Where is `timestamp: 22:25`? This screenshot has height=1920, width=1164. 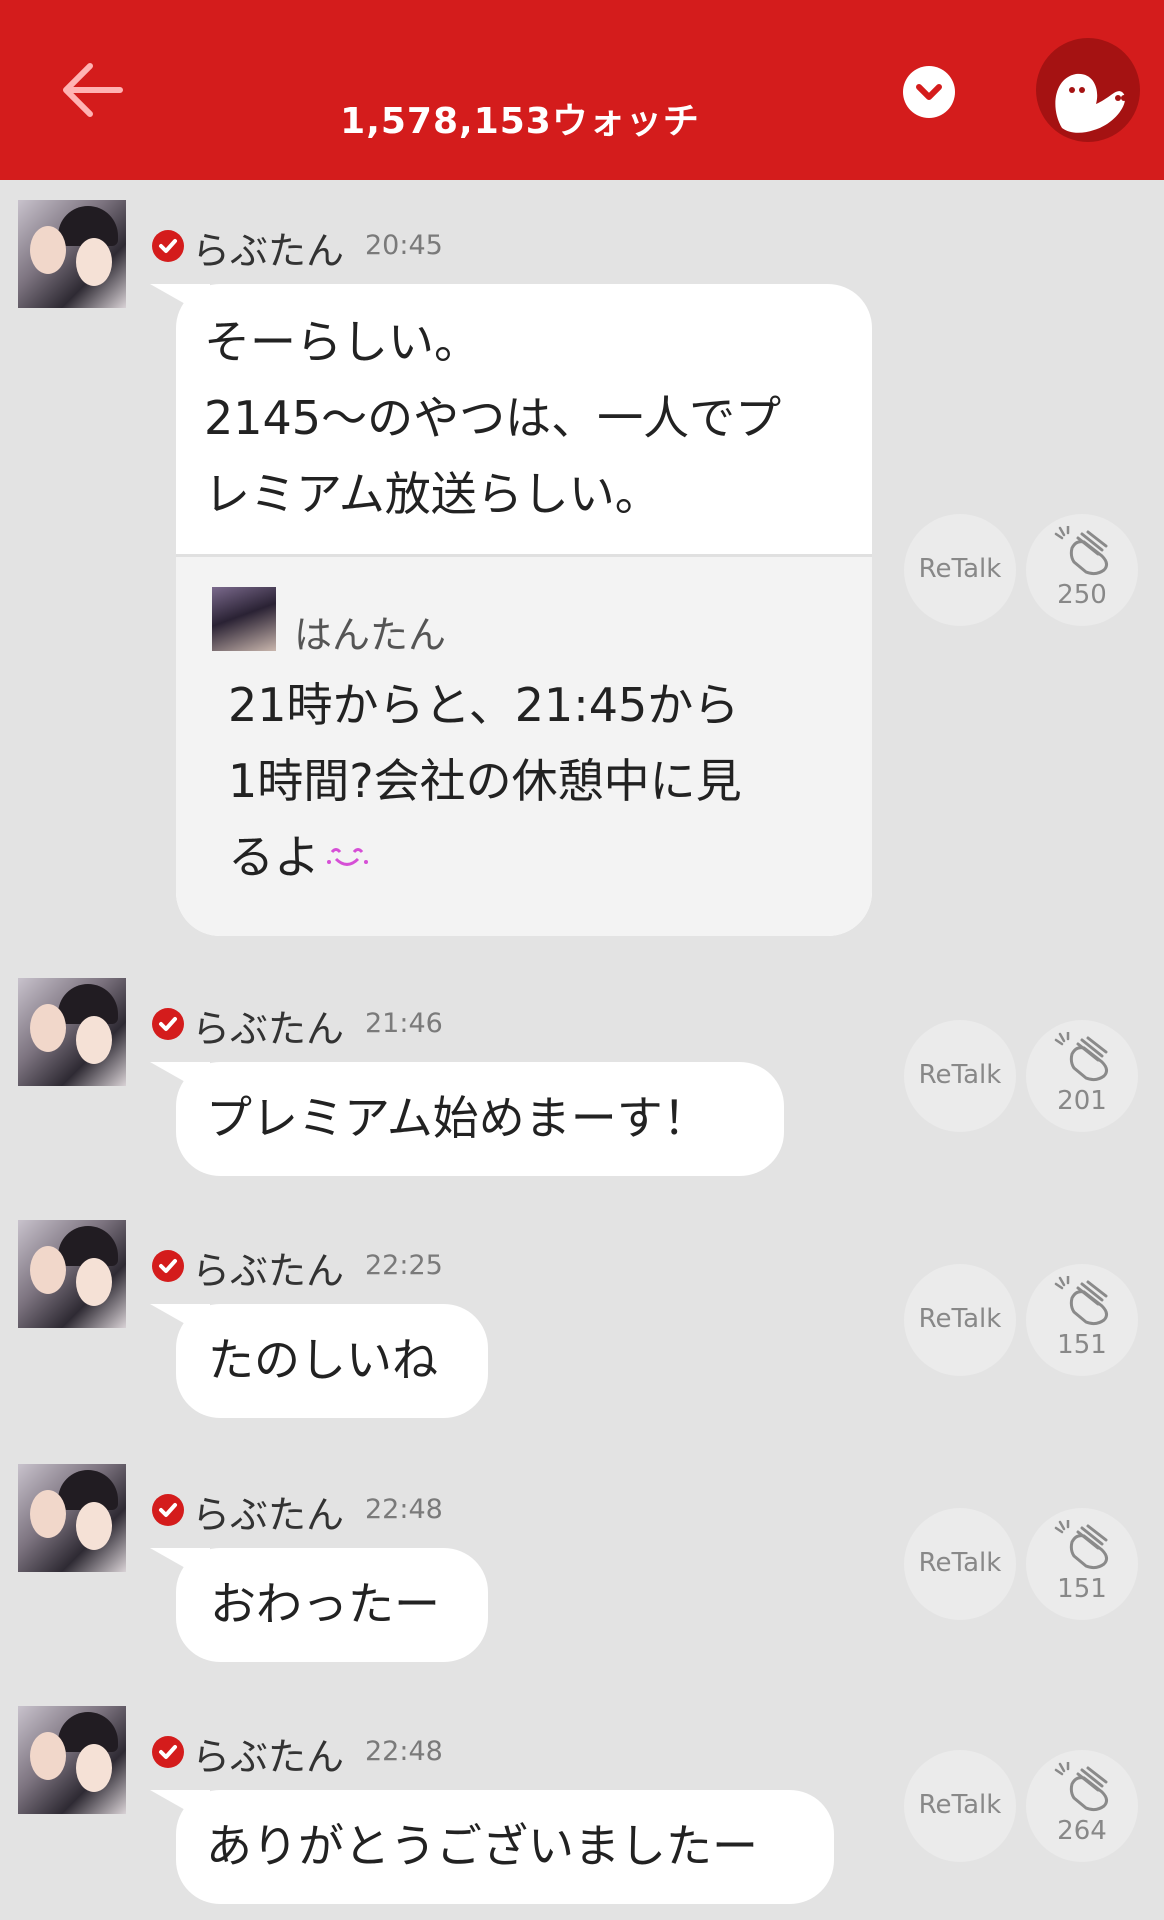 timestamp: 22:25 is located at coordinates (404, 1265).